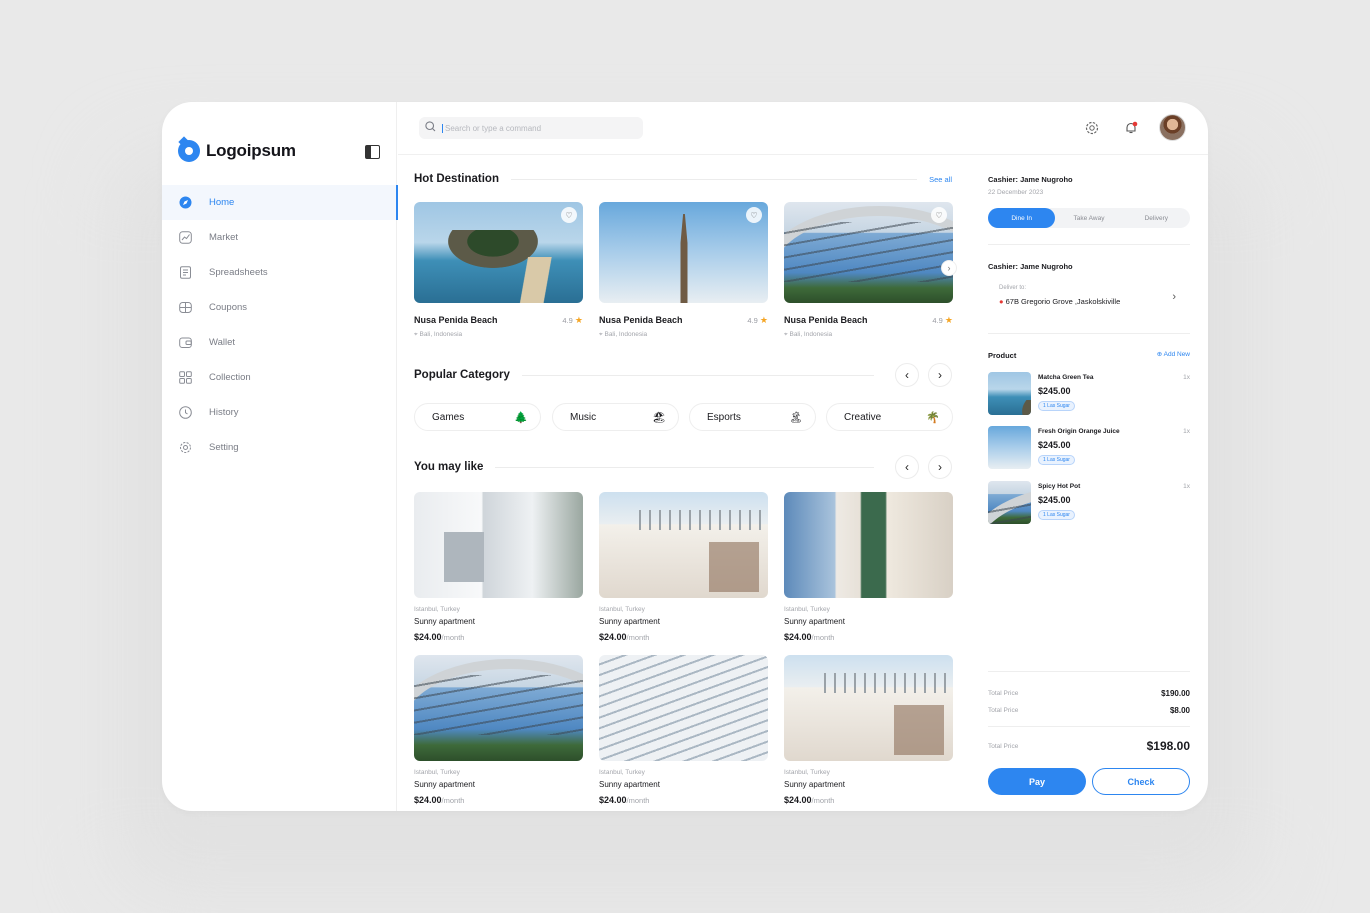 This screenshot has height=913, width=1370. Describe the element at coordinates (238, 272) in the screenshot. I see `sidebar-item-label: Spreadsheets` at that location.